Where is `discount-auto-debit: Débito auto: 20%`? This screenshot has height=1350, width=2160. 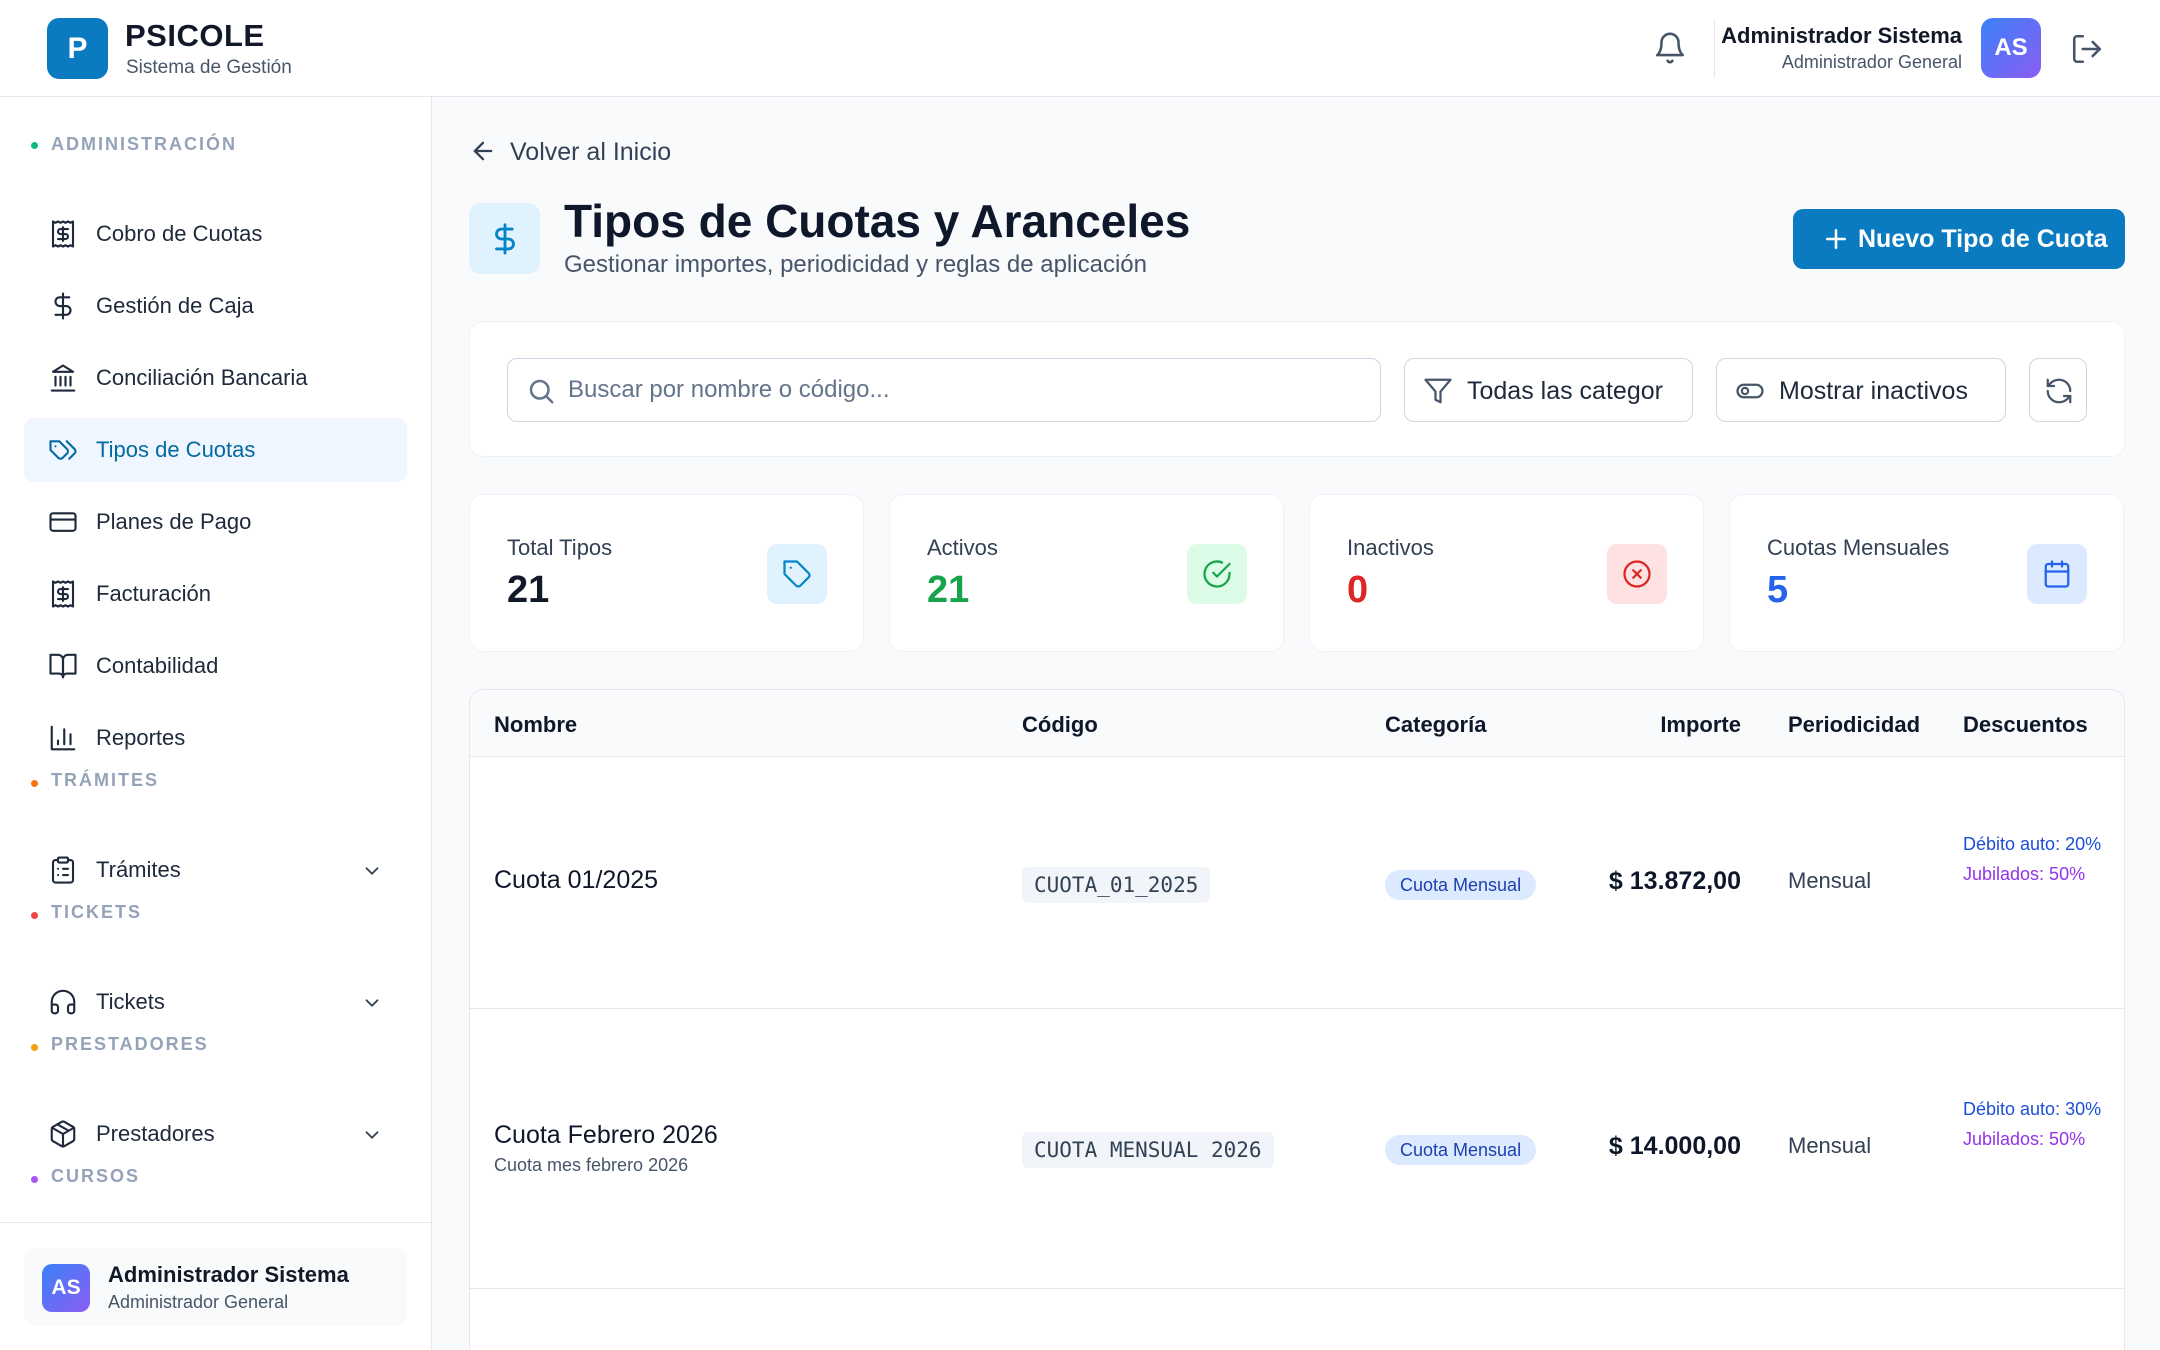 discount-auto-debit: Débito auto: 20% is located at coordinates (2032, 844).